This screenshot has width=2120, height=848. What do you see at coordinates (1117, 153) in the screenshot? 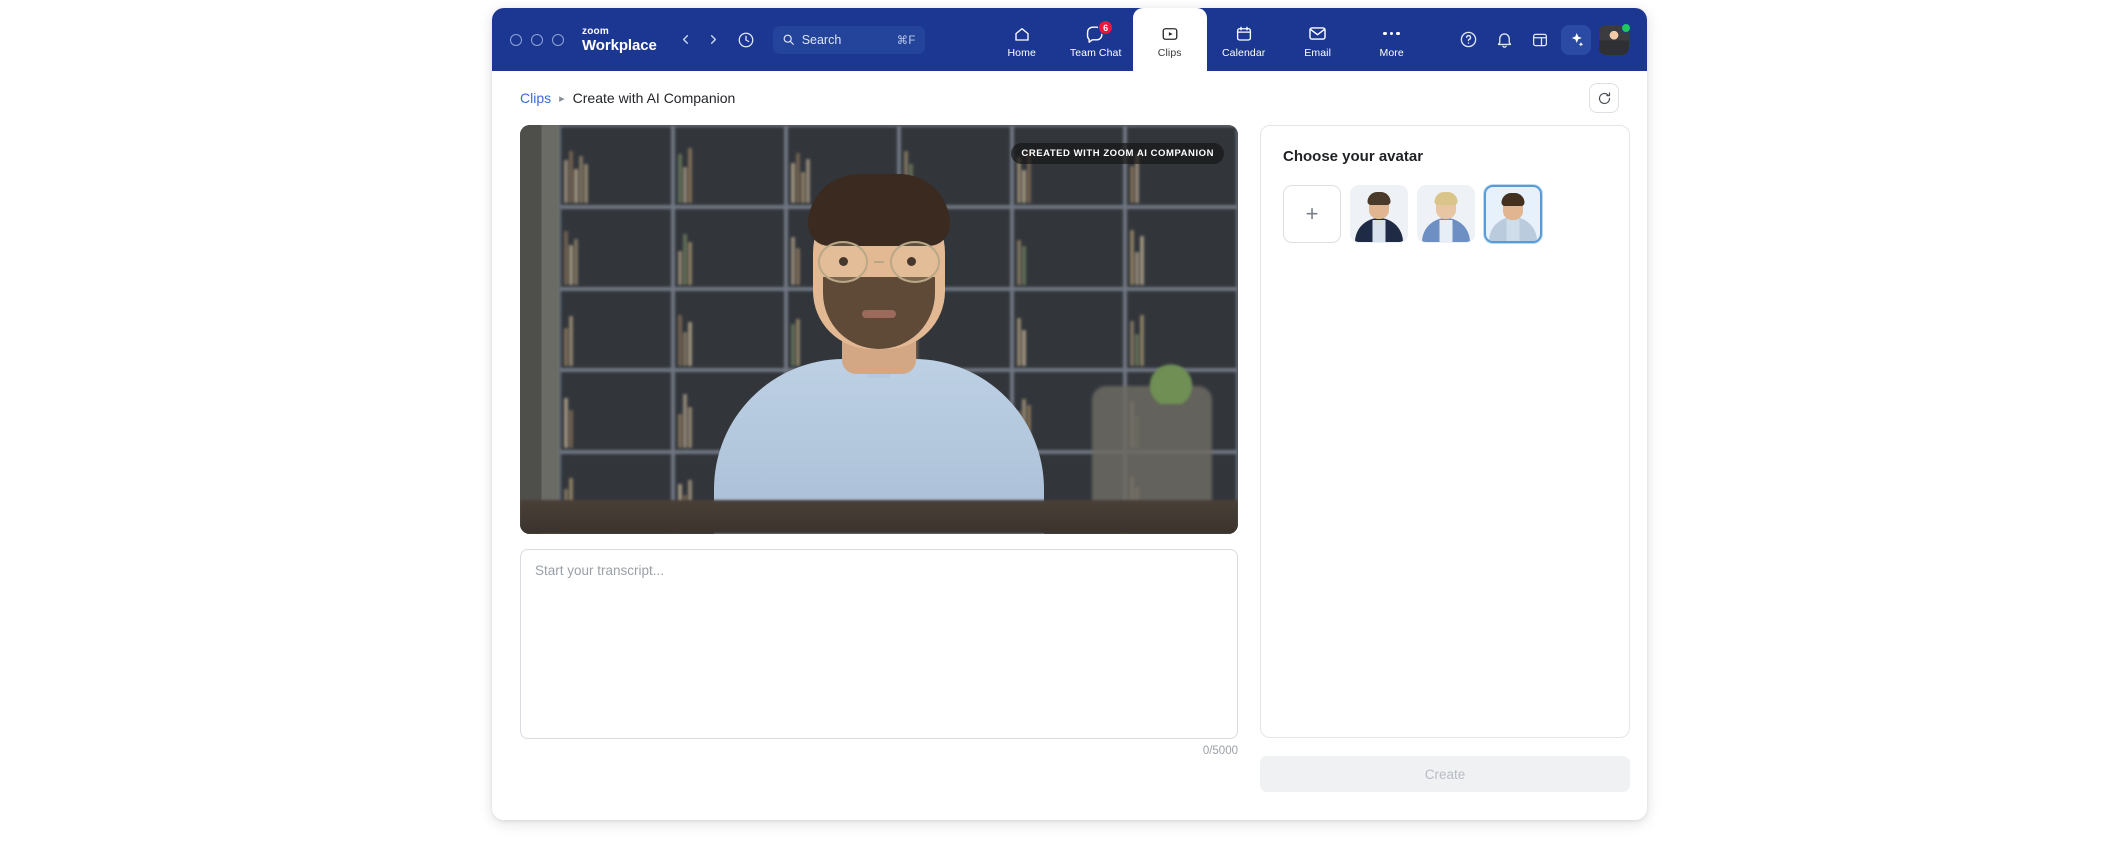
I see `ai-companion-watermark: CREATED WITH ZOOM AI COMPANION` at bounding box center [1117, 153].